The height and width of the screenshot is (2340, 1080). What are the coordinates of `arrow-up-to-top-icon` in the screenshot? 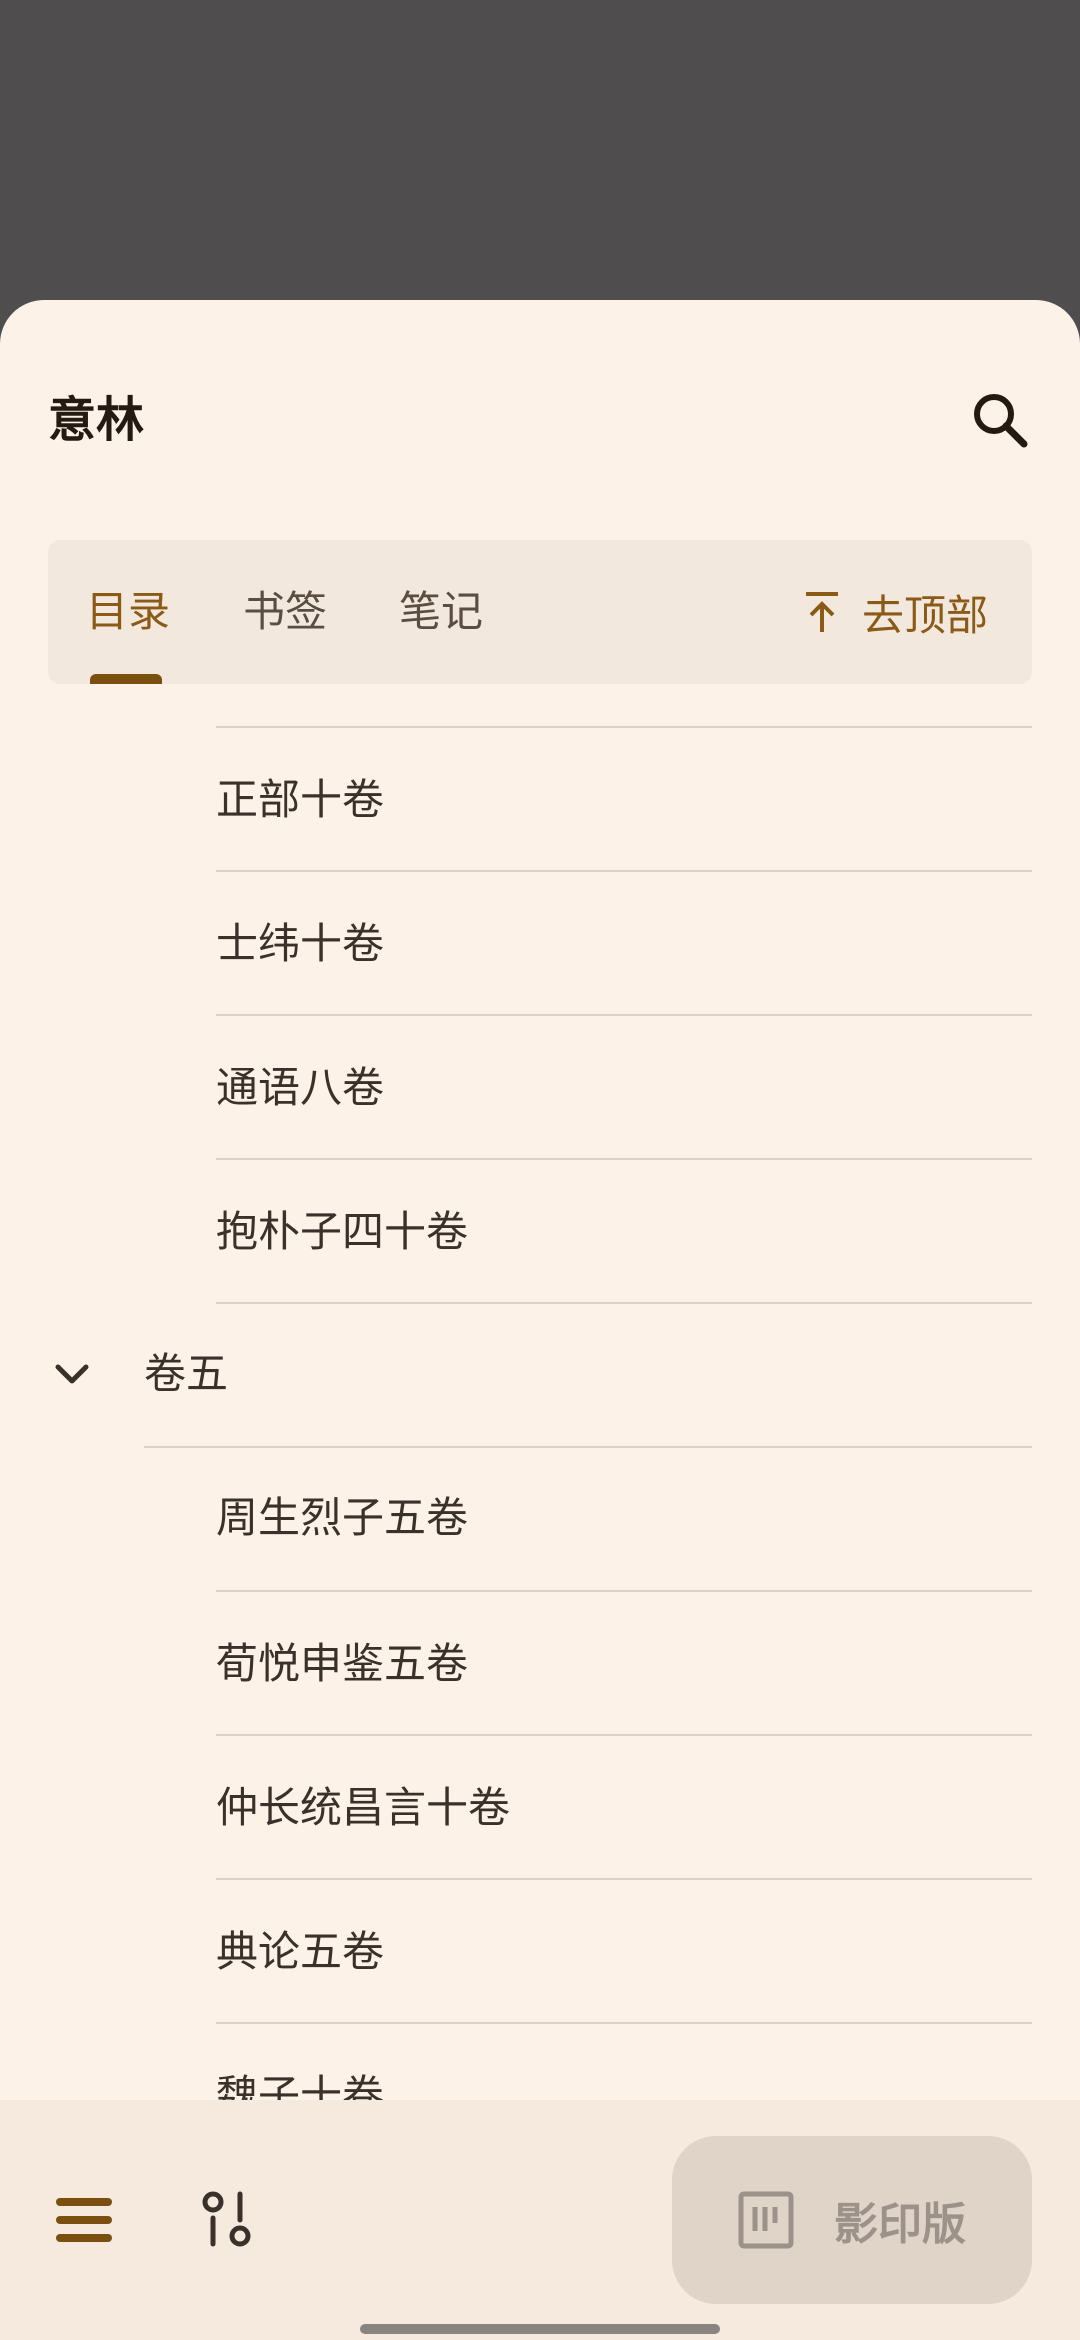 It's located at (822, 612).